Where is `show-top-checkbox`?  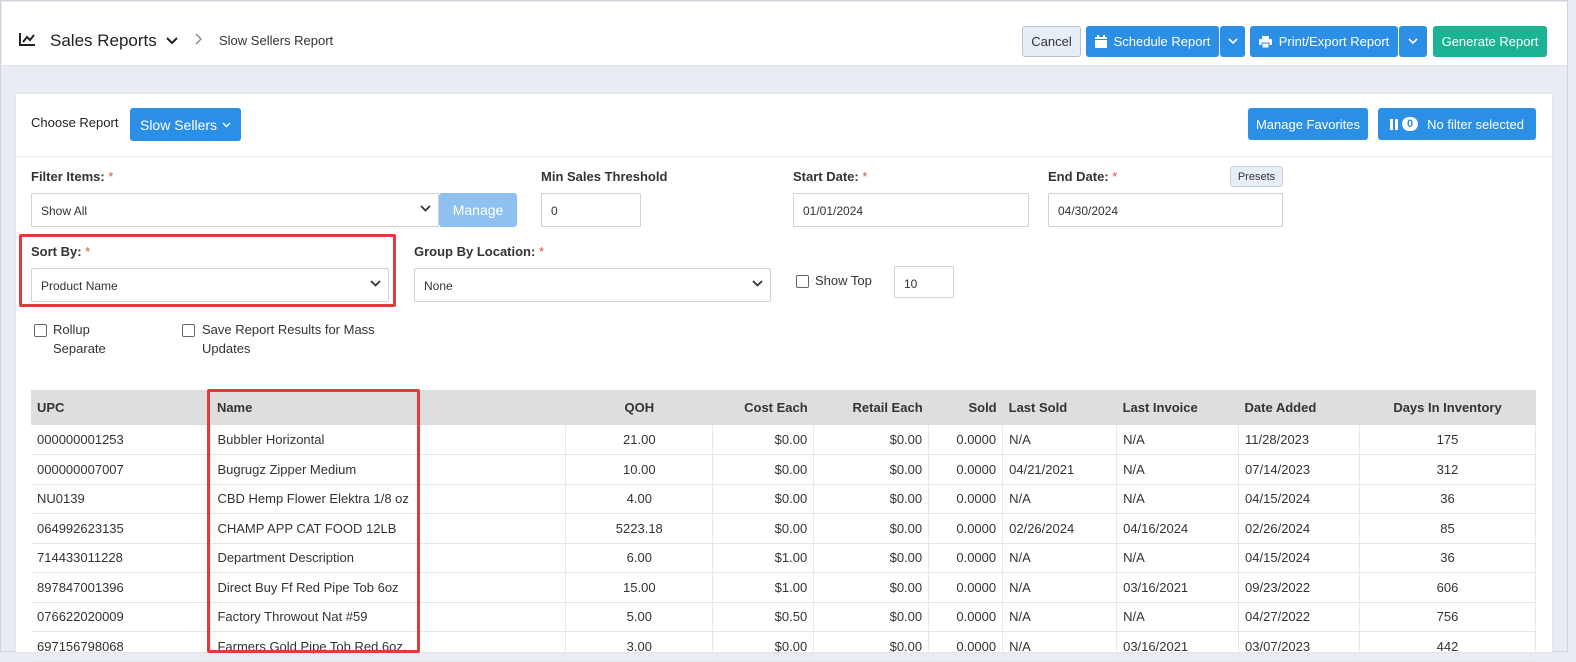
show-top-checkbox is located at coordinates (802, 281).